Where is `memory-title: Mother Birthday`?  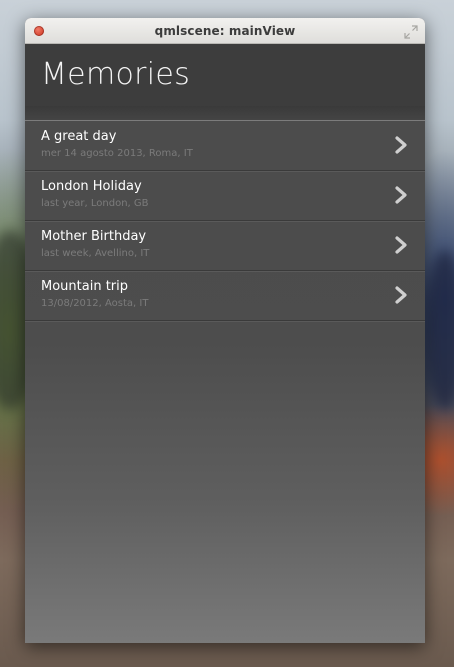 memory-title: Mother Birthday is located at coordinates (94, 236).